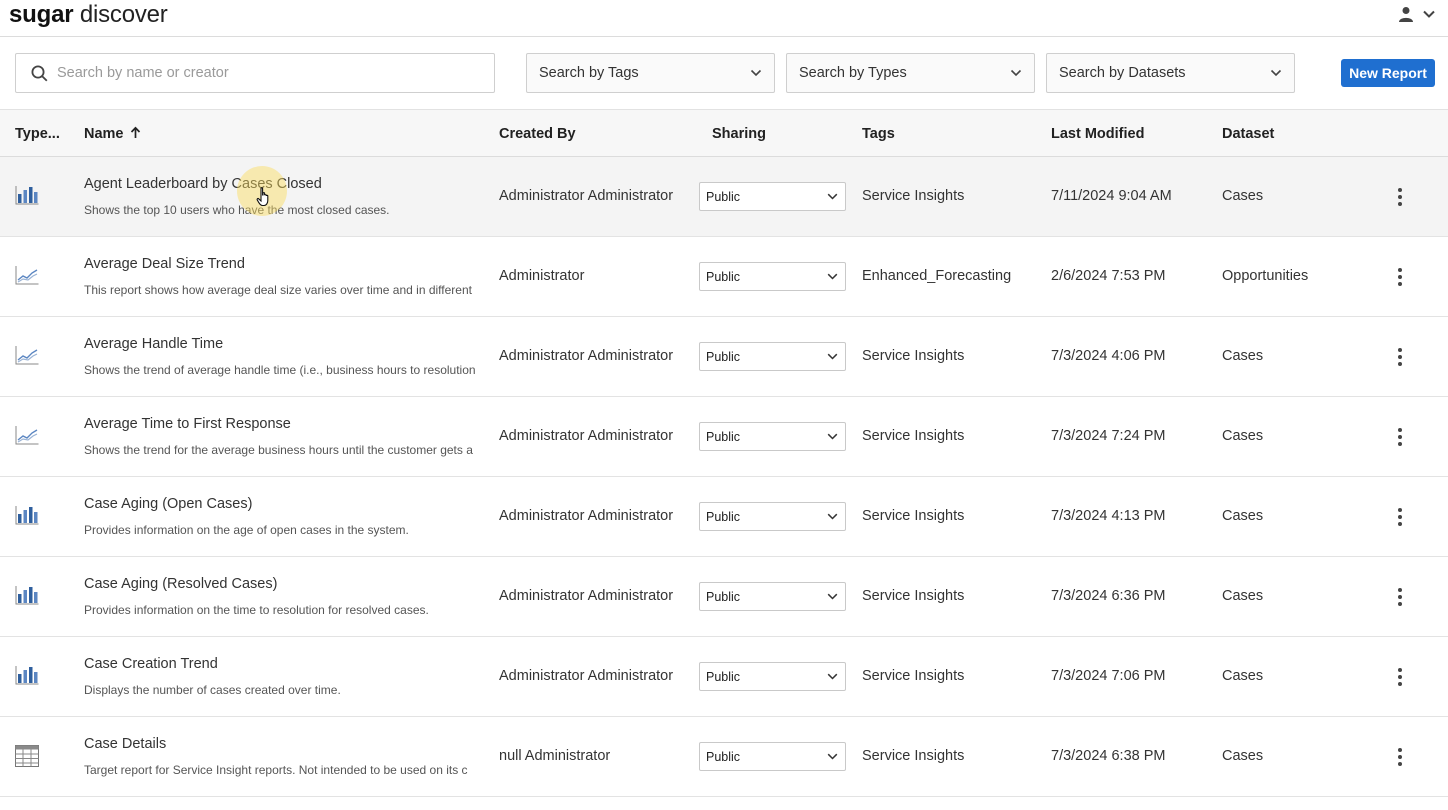  Describe the element at coordinates (1111, 196) in the screenshot. I see `last-modified-cell: 7/11/2024 9:04 AM` at that location.